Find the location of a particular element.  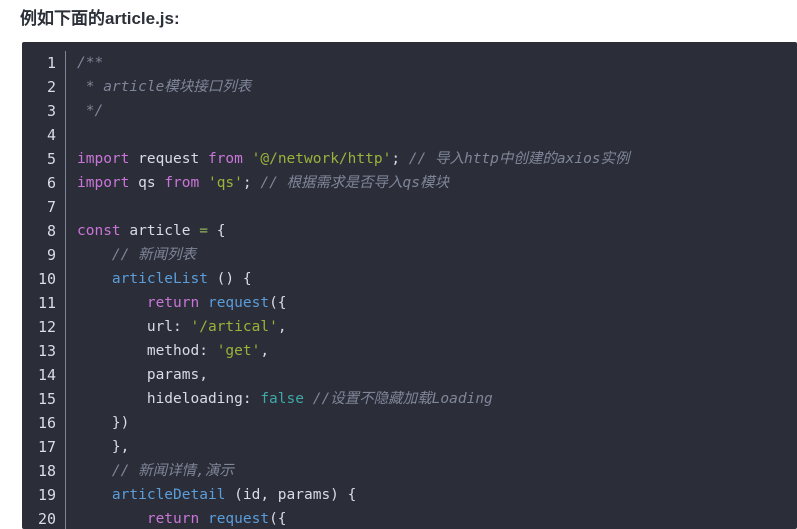

token-func: articleDetail is located at coordinates (168, 495).